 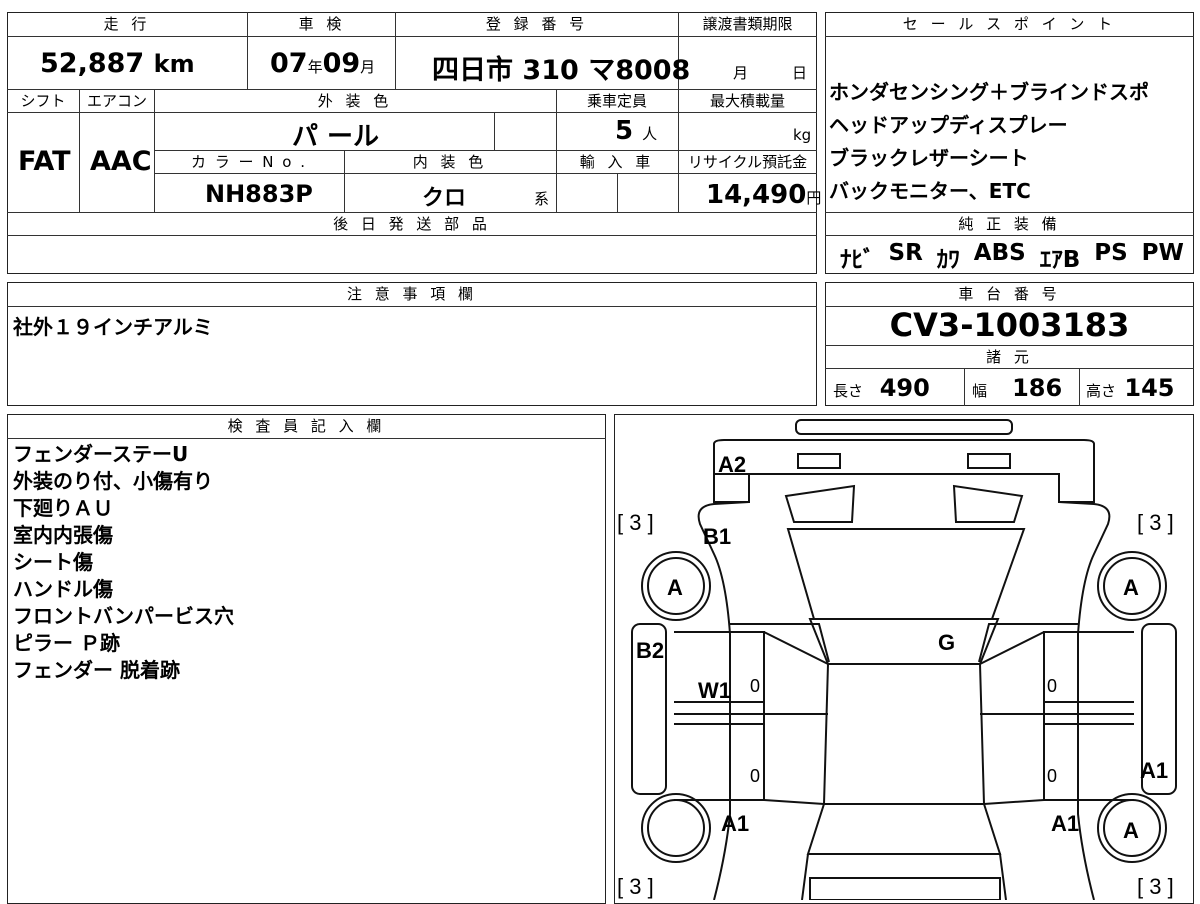 I want to click on mark-g: G, so click(x=947, y=642).